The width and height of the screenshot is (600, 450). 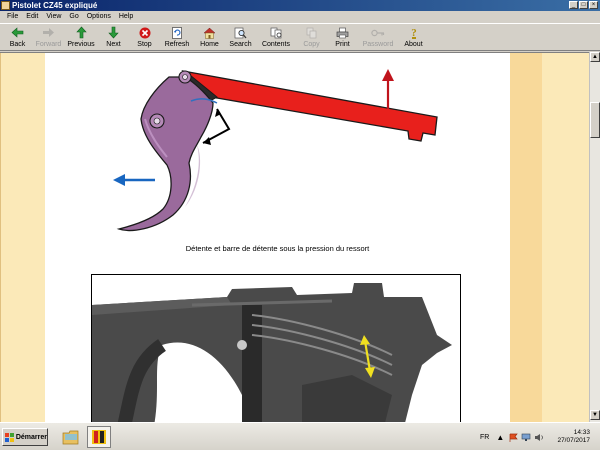 I want to click on system-clock: 14:33 27/07/2017, so click(x=577, y=437).